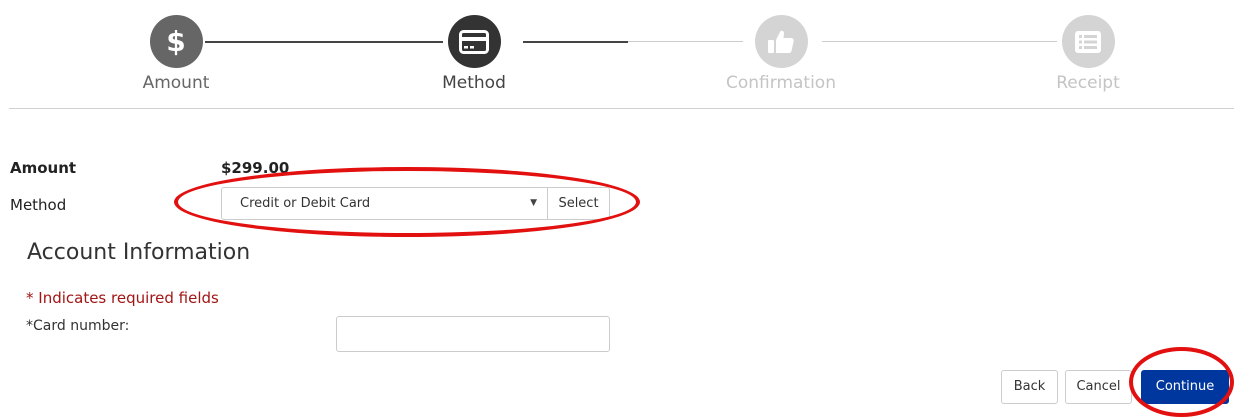 This screenshot has height=417, width=1234. I want to click on amount-value: $299.00, so click(255, 168).